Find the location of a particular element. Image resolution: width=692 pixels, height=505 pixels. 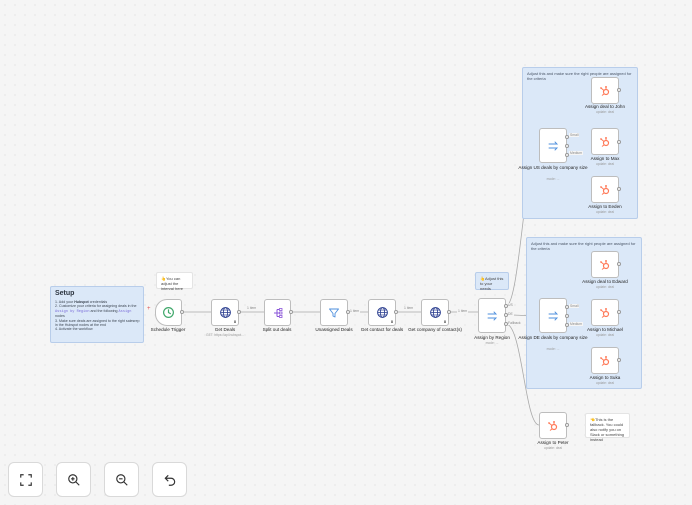

assign-michael-node is located at coordinates (605, 312).